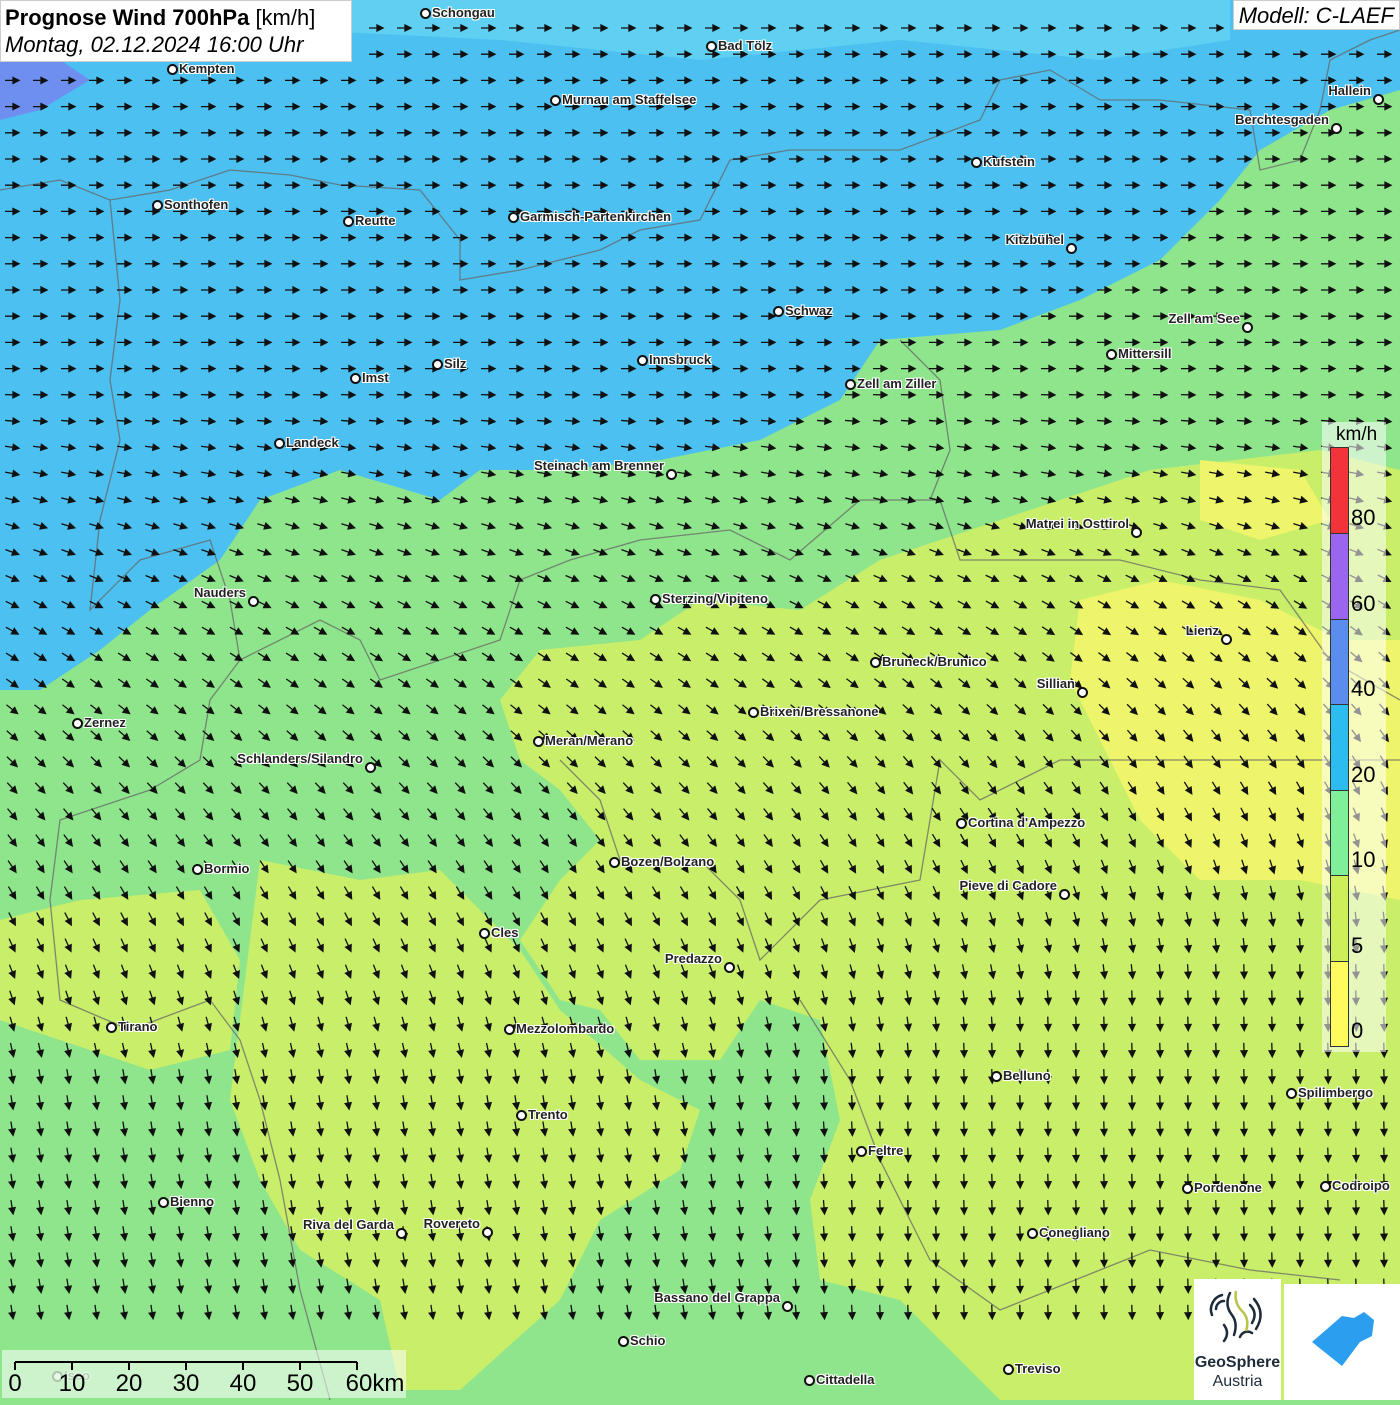 Image resolution: width=1400 pixels, height=1405 pixels. Describe the element at coordinates (596, 216) in the screenshot. I see `city-label: Garmisch-Partenkirchen` at that location.